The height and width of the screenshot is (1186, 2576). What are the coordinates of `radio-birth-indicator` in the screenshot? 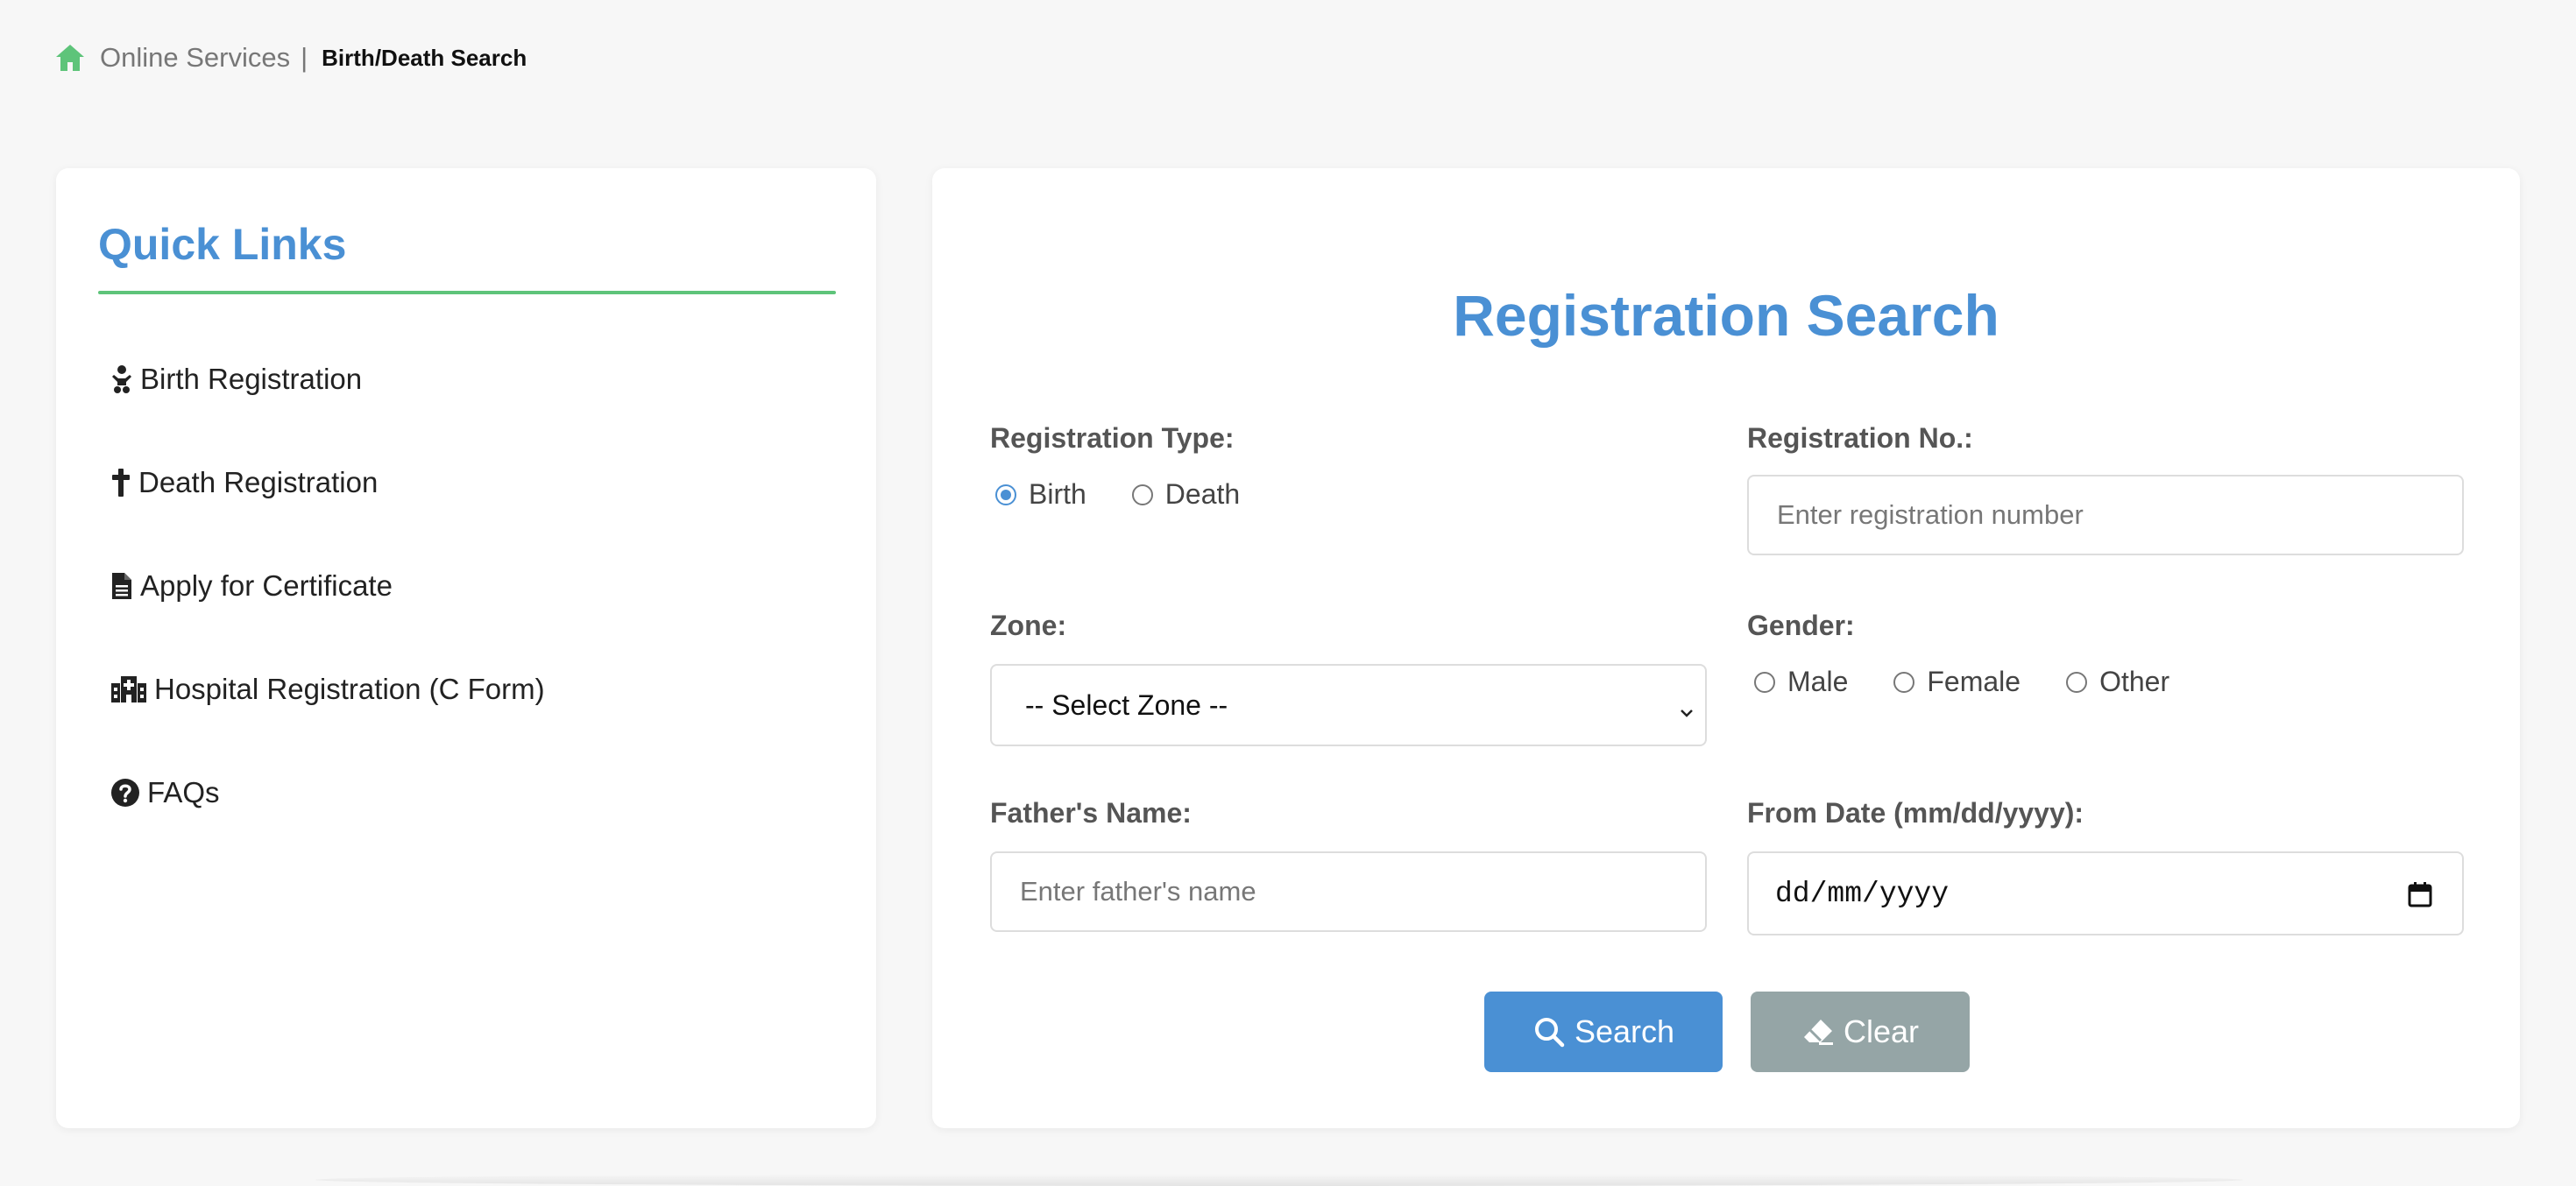 It's located at (1005, 494).